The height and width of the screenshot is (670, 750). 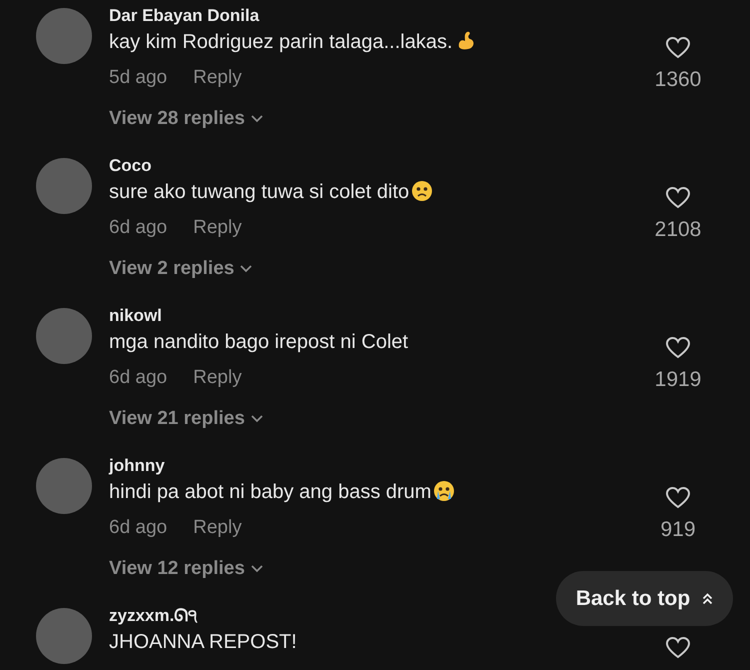 I want to click on username: zyzxxm.ᘏ੧, so click(x=153, y=616).